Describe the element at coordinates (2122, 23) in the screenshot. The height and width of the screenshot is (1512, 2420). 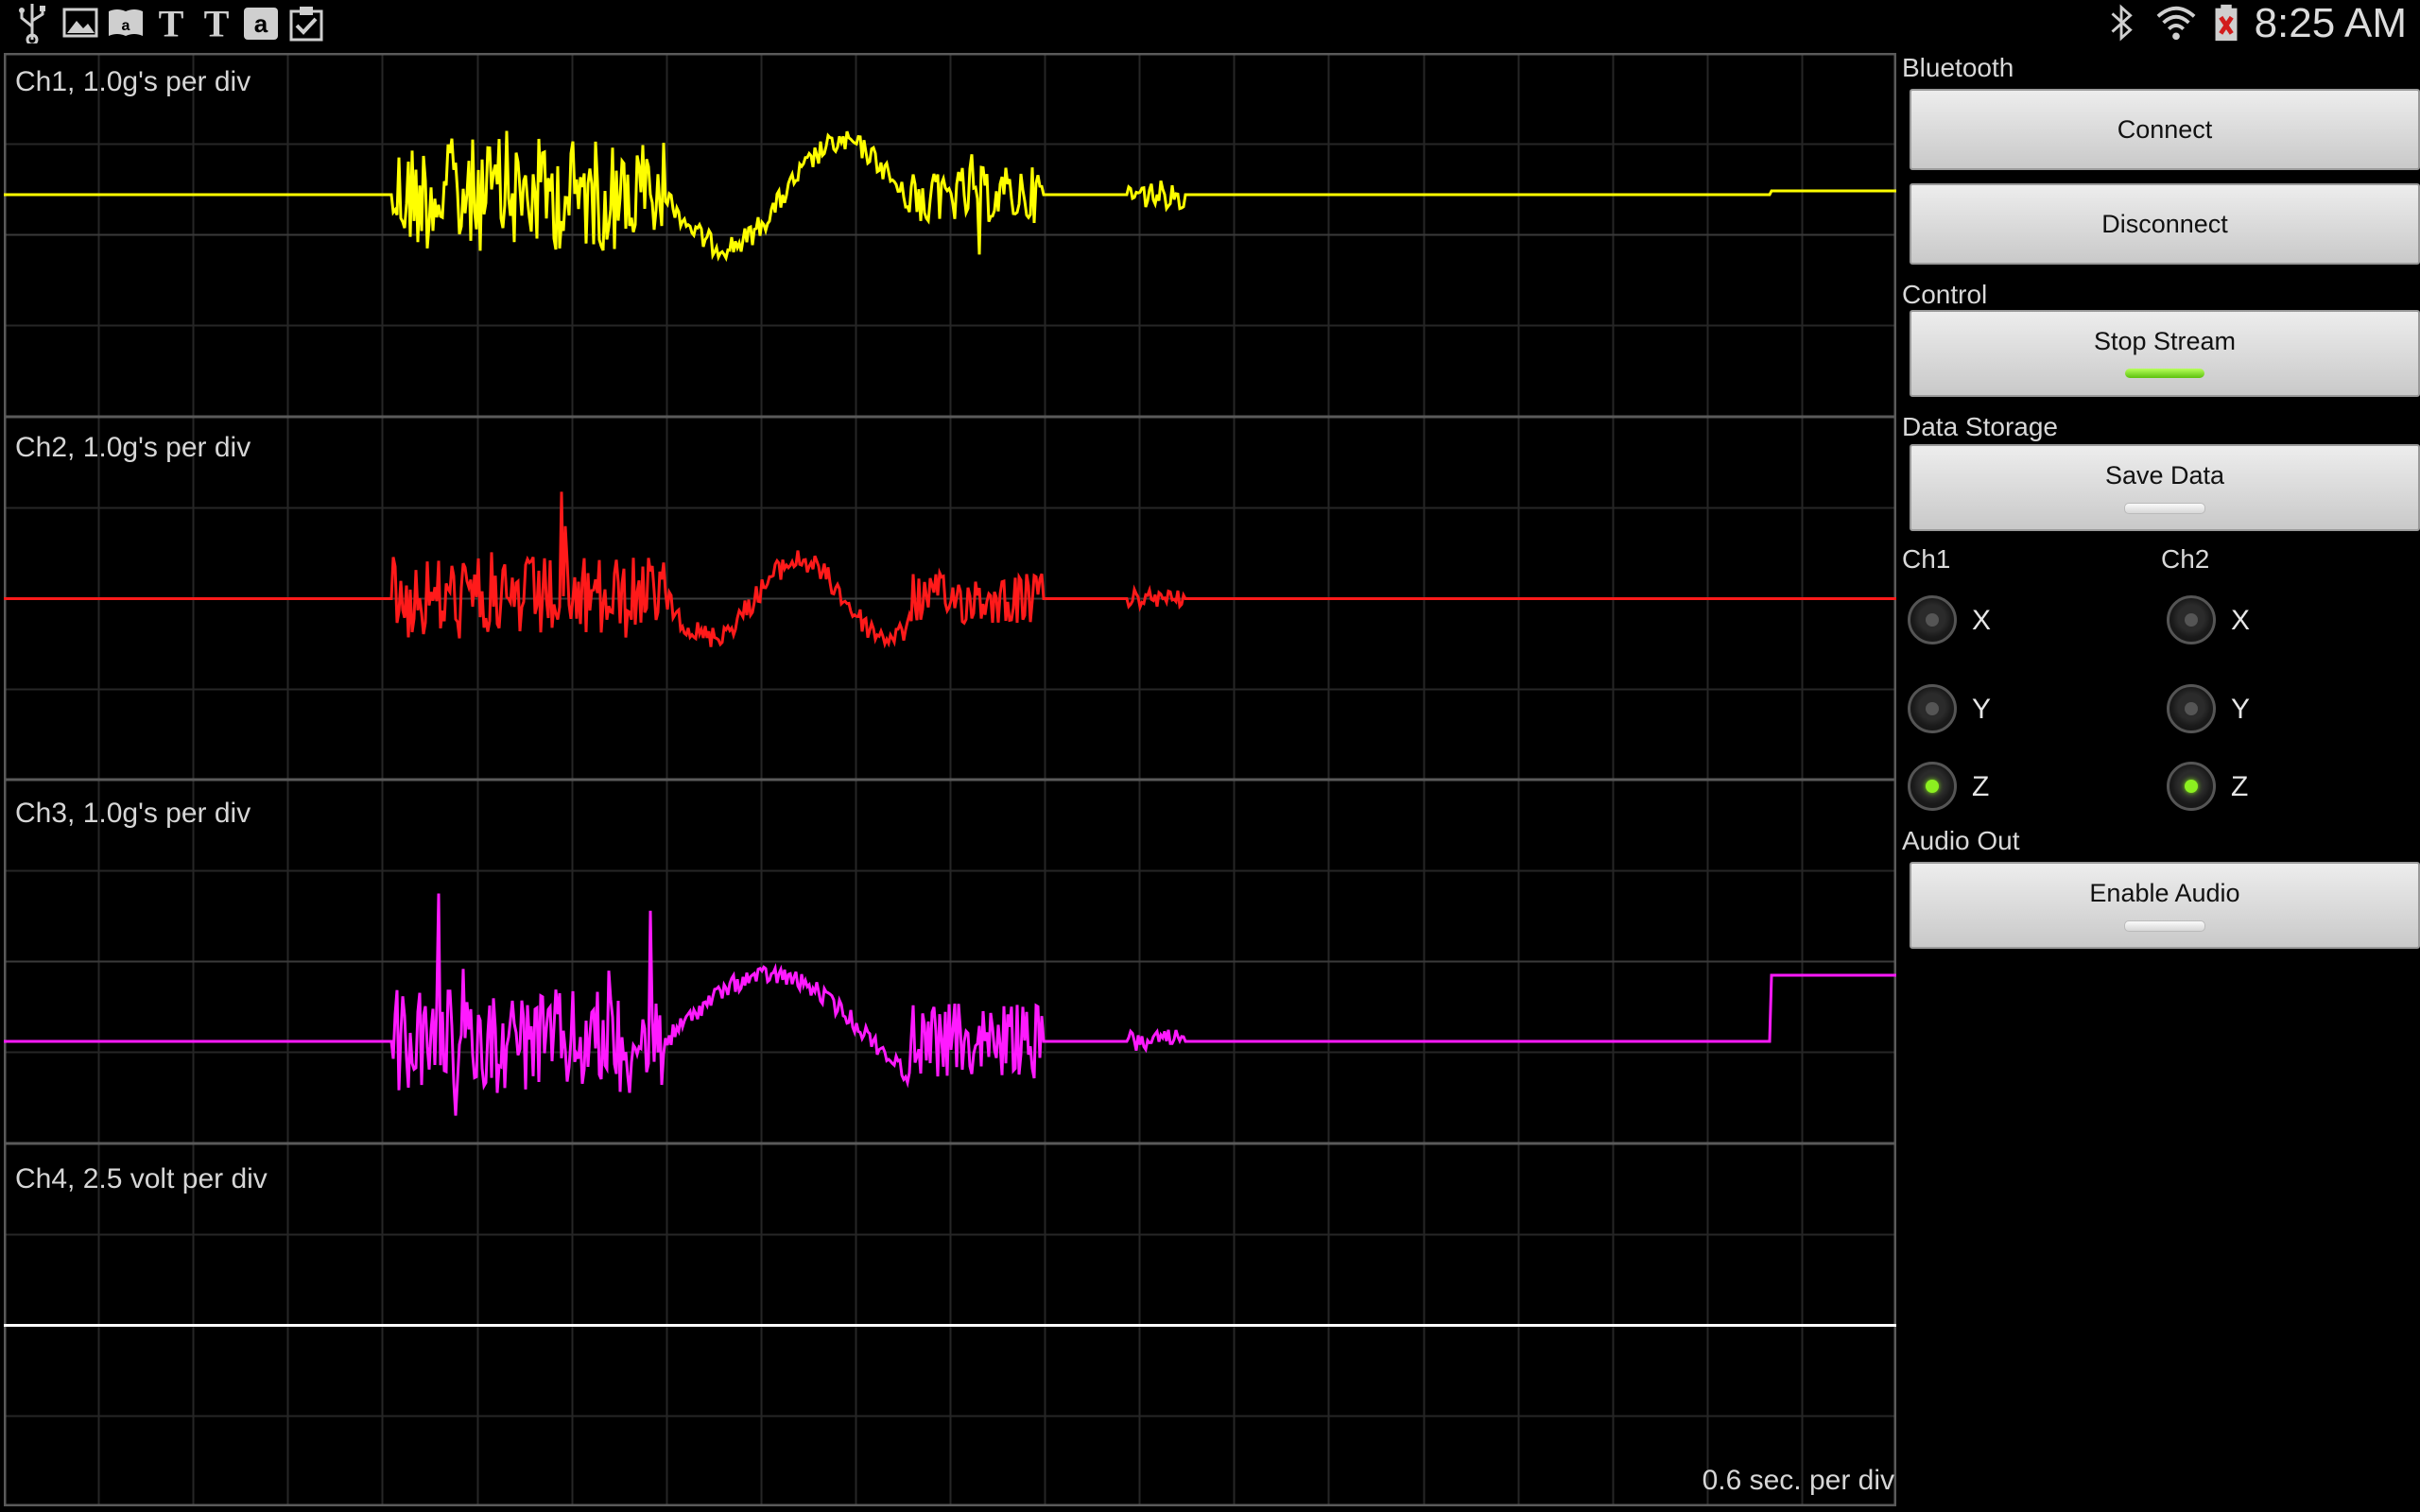
I see `bluetooth-icon` at that location.